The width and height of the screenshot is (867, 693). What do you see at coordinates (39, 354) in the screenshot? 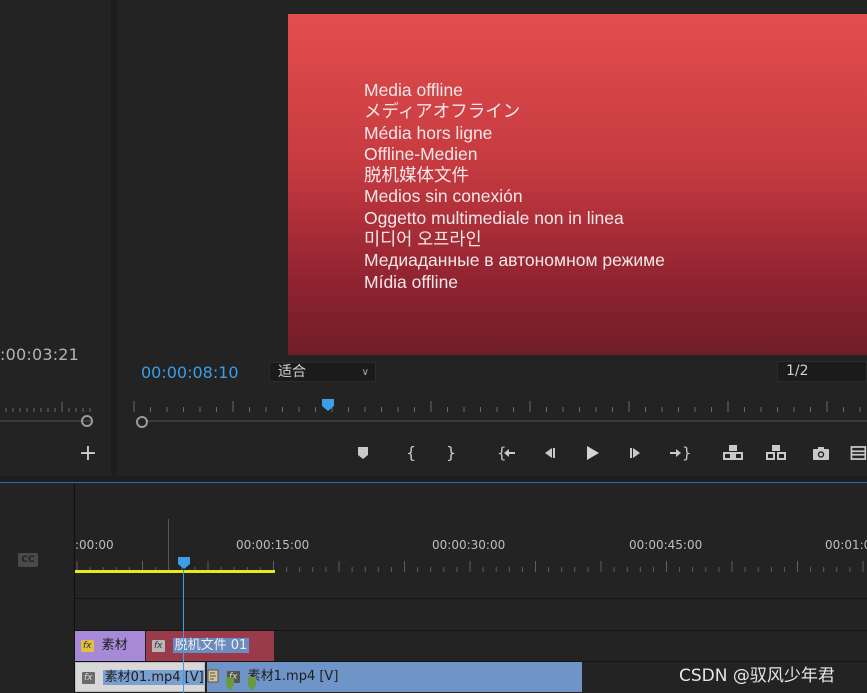
I see `source-timecode: :00:03:21` at bounding box center [39, 354].